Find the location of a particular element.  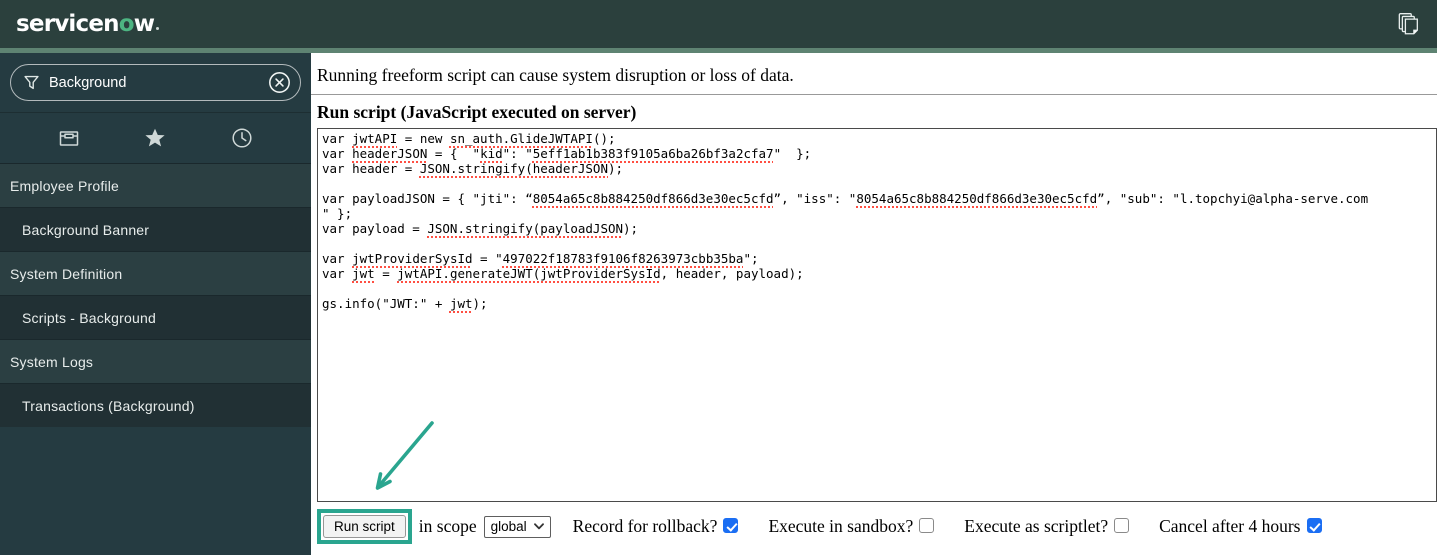

navigator-tabs is located at coordinates (155, 138).